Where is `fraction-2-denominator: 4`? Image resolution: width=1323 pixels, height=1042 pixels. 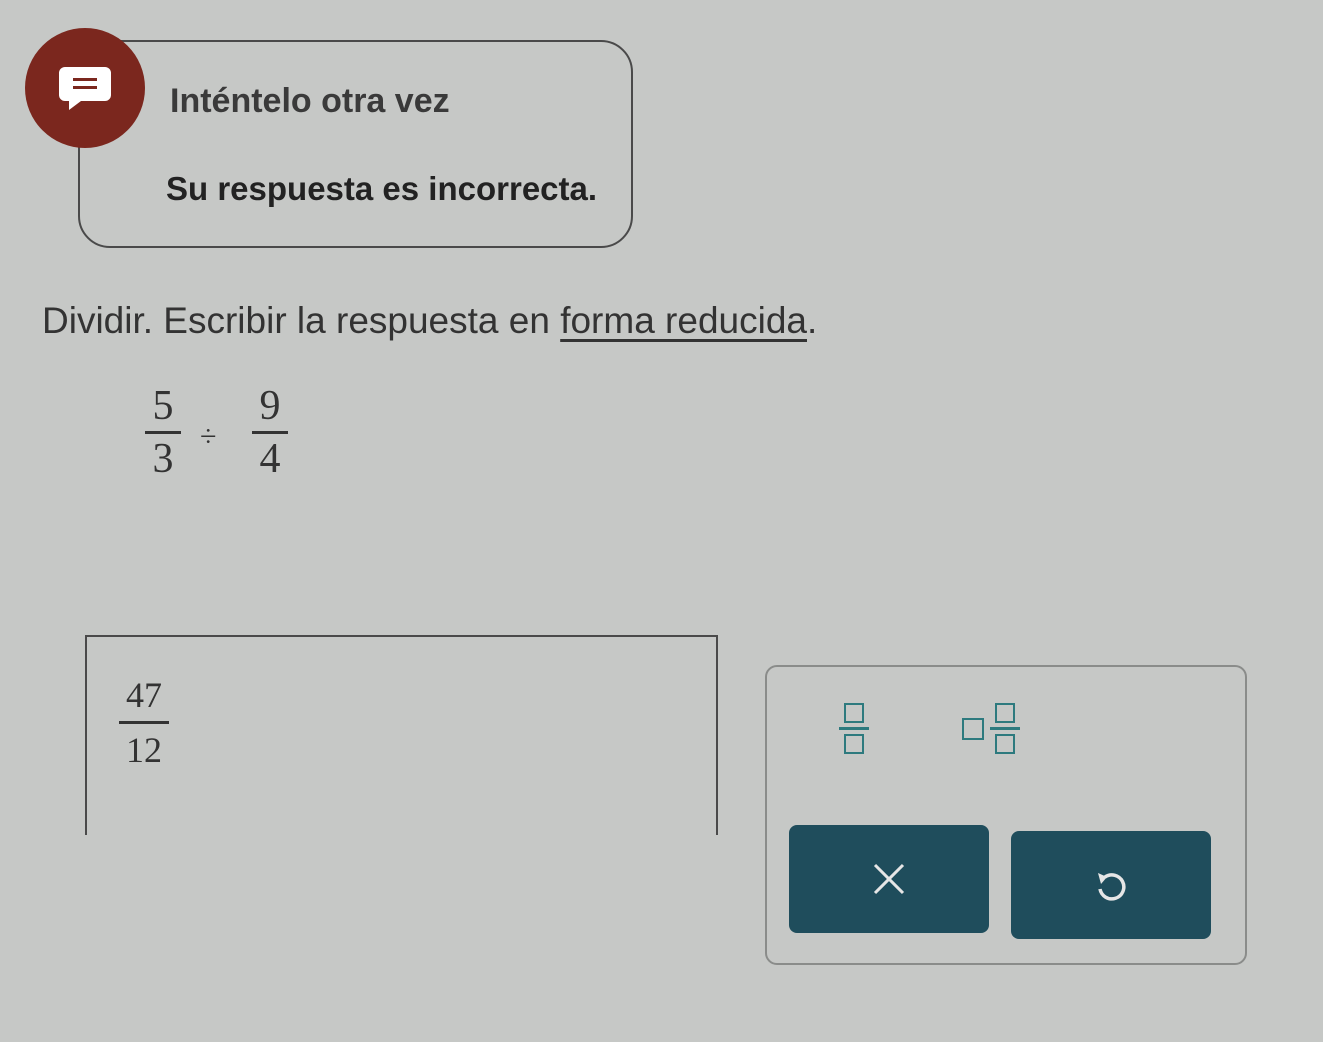 fraction-2-denominator: 4 is located at coordinates (270, 459).